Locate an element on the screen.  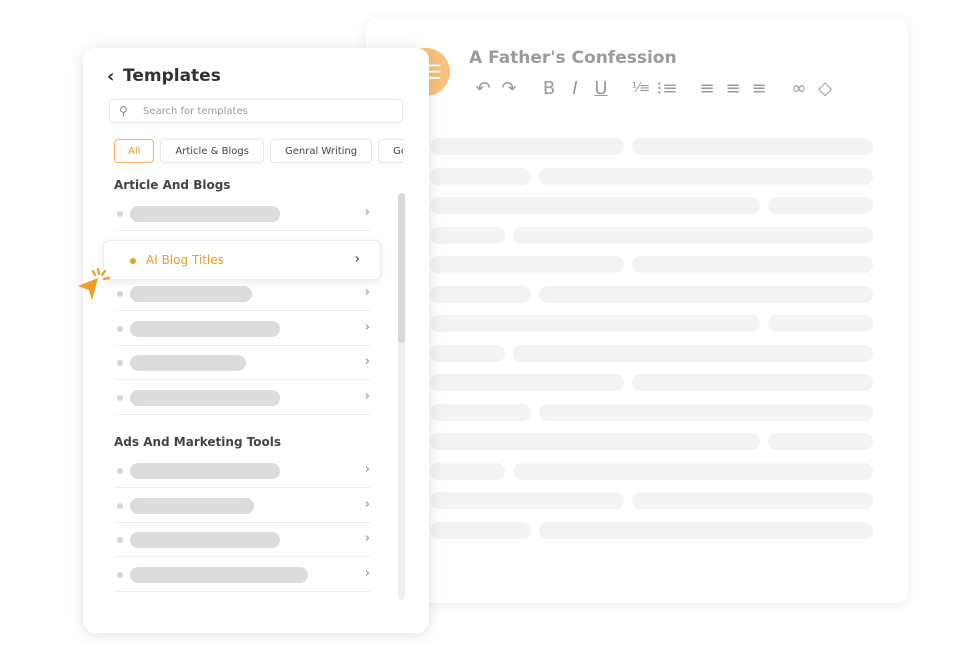
chip-goo: Goo is located at coordinates (390, 151).